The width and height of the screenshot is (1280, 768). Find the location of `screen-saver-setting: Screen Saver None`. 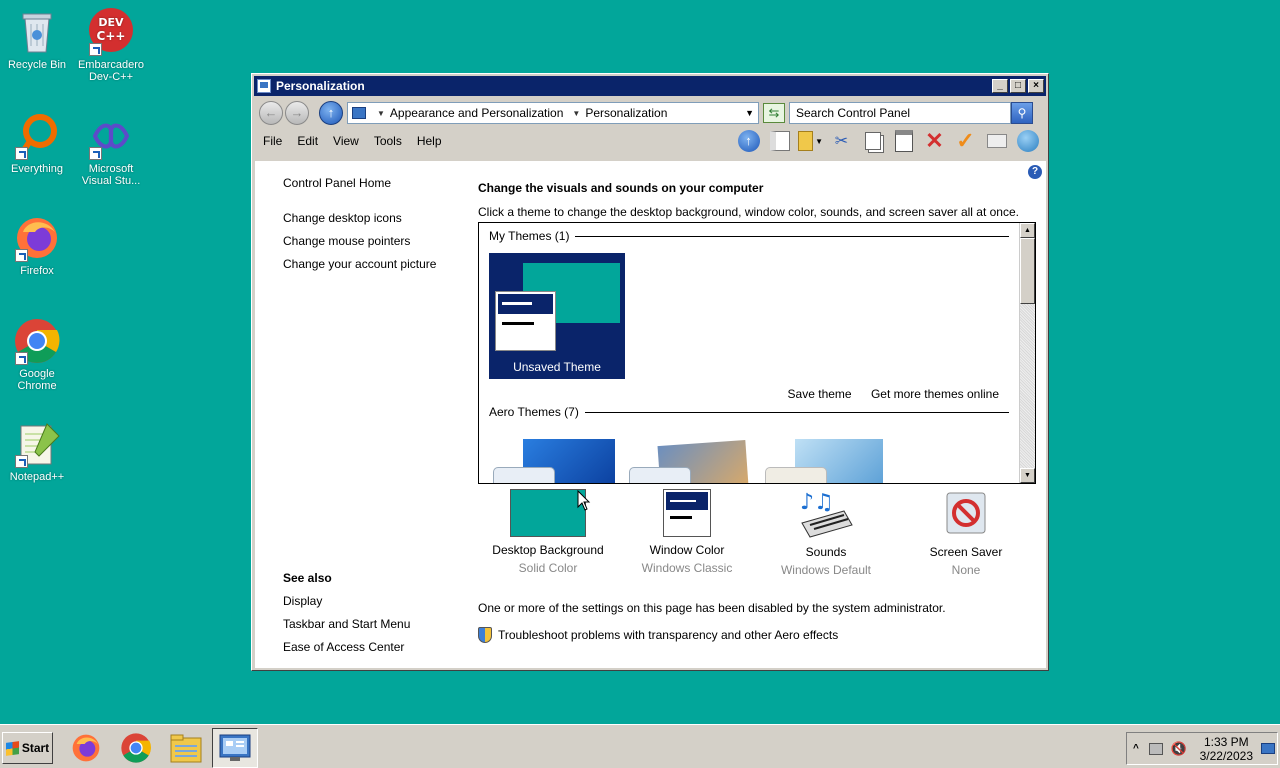

screen-saver-setting: Screen Saver None is located at coordinates (966, 533).